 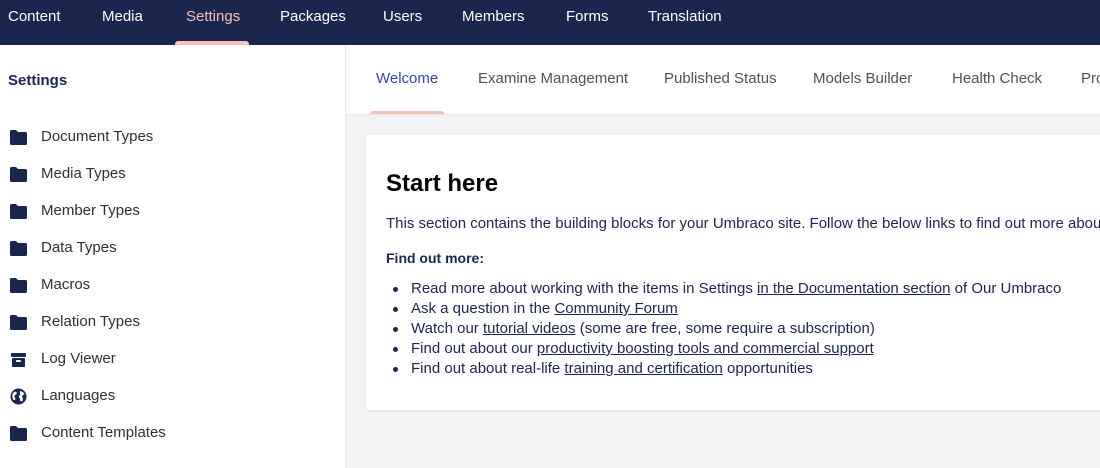 What do you see at coordinates (172, 137) in the screenshot?
I see `sidebar-item-document-types: Document Types` at bounding box center [172, 137].